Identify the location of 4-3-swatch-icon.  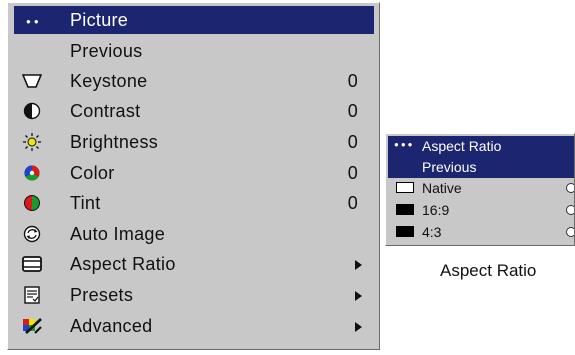
(405, 231).